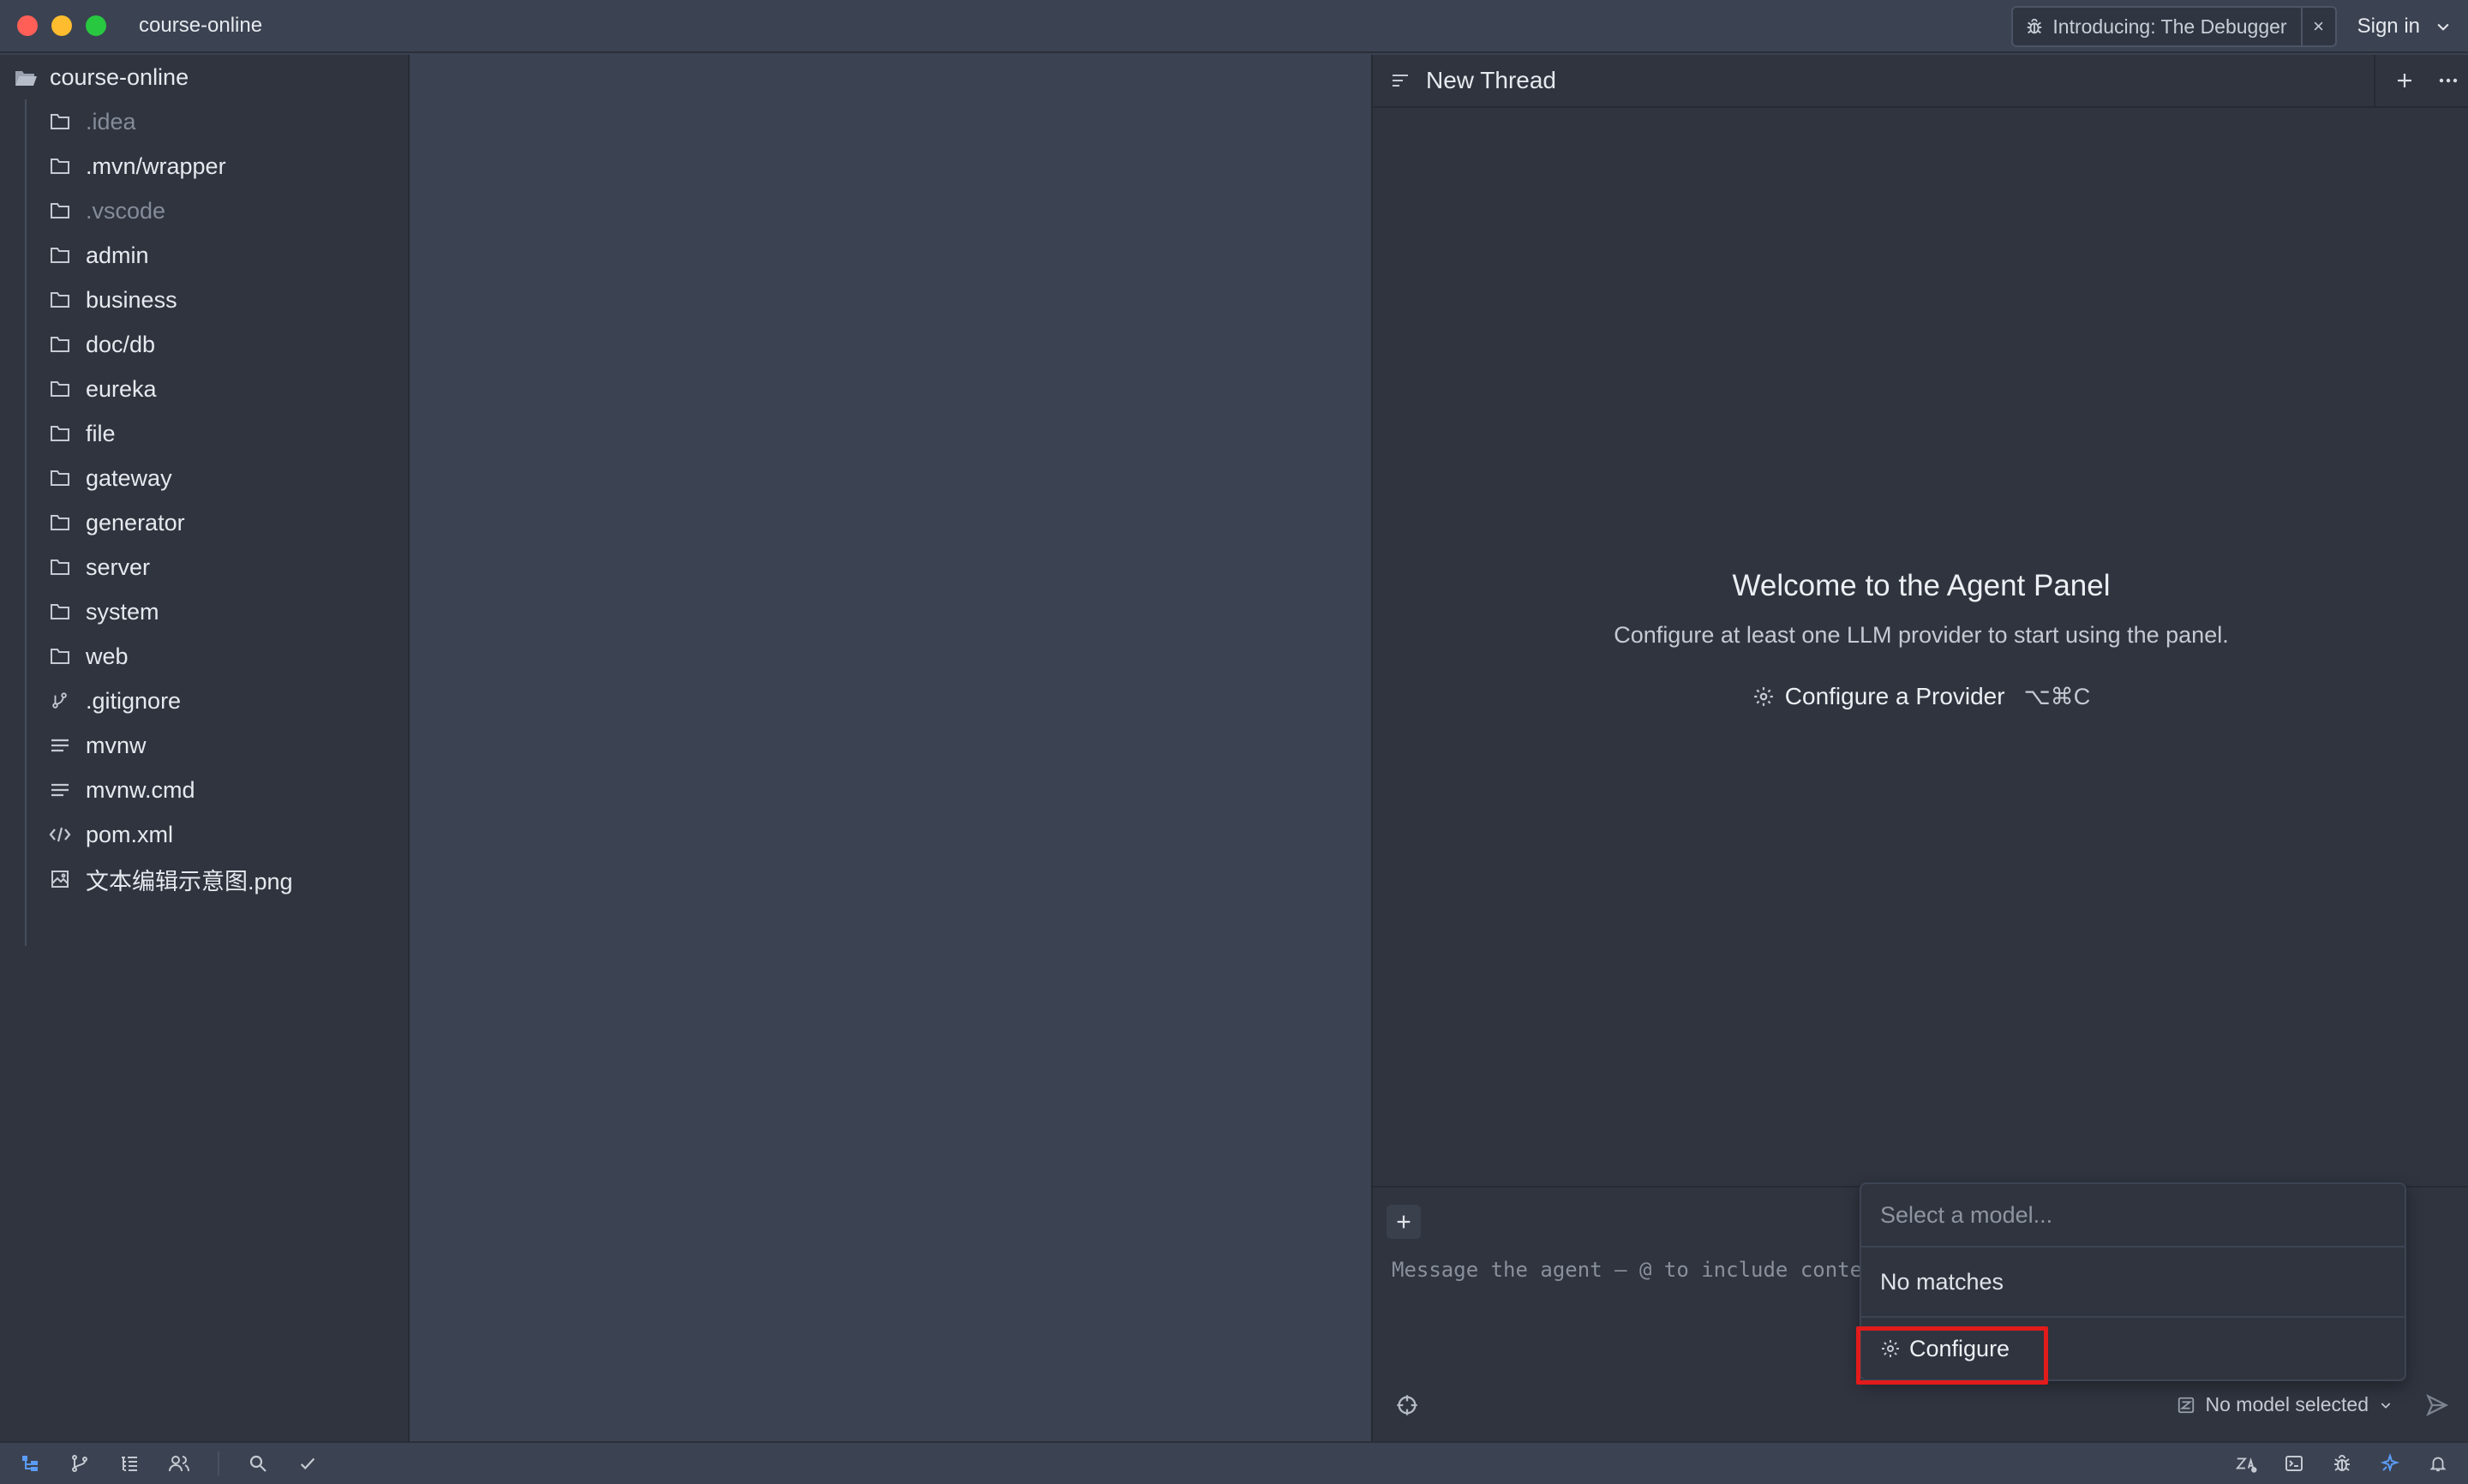 The width and height of the screenshot is (2468, 1484). I want to click on file-tree-item-label: generator, so click(135, 522).